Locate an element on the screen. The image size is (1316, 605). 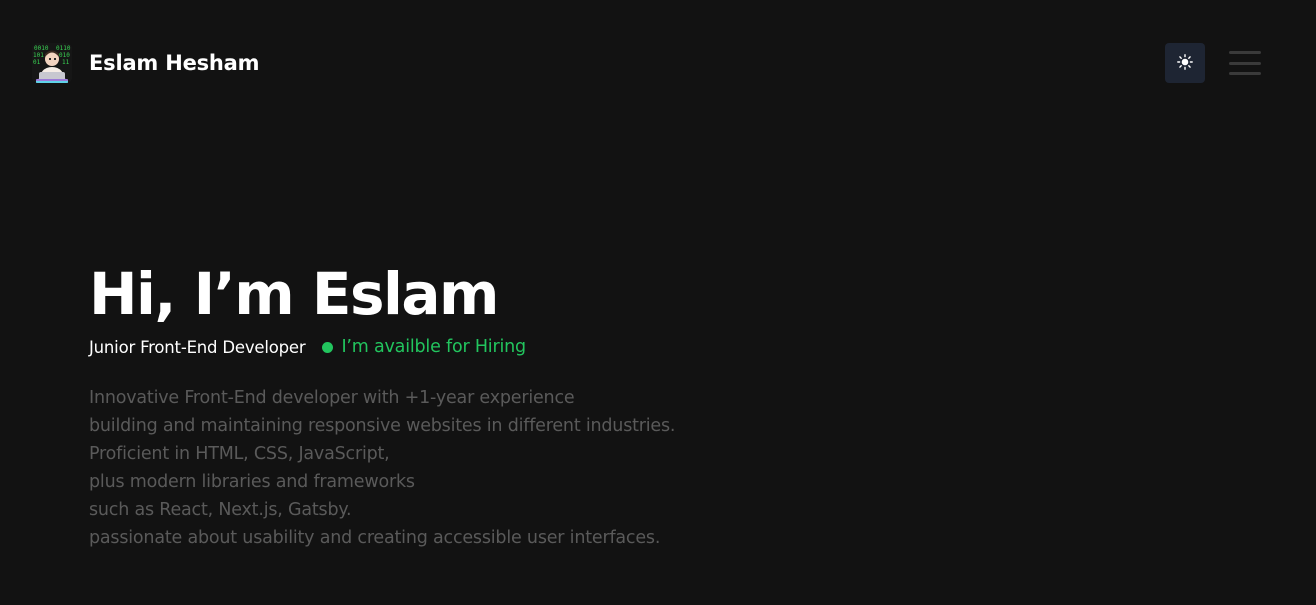
brand-name: Eslam Hesham is located at coordinates (174, 63).